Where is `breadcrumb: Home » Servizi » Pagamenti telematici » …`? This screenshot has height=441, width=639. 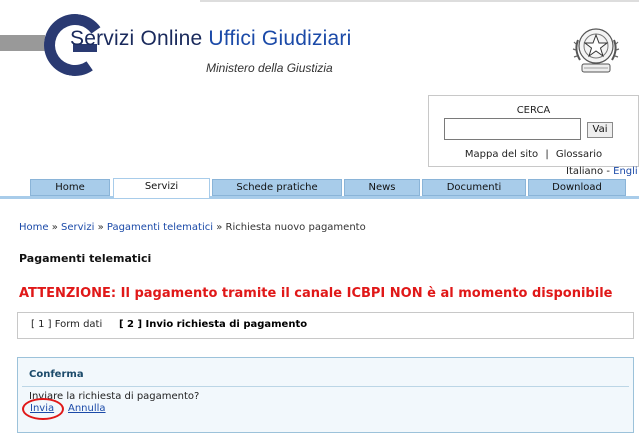 breadcrumb: Home » Servizi » Pagamenti telematici » … is located at coordinates (192, 227).